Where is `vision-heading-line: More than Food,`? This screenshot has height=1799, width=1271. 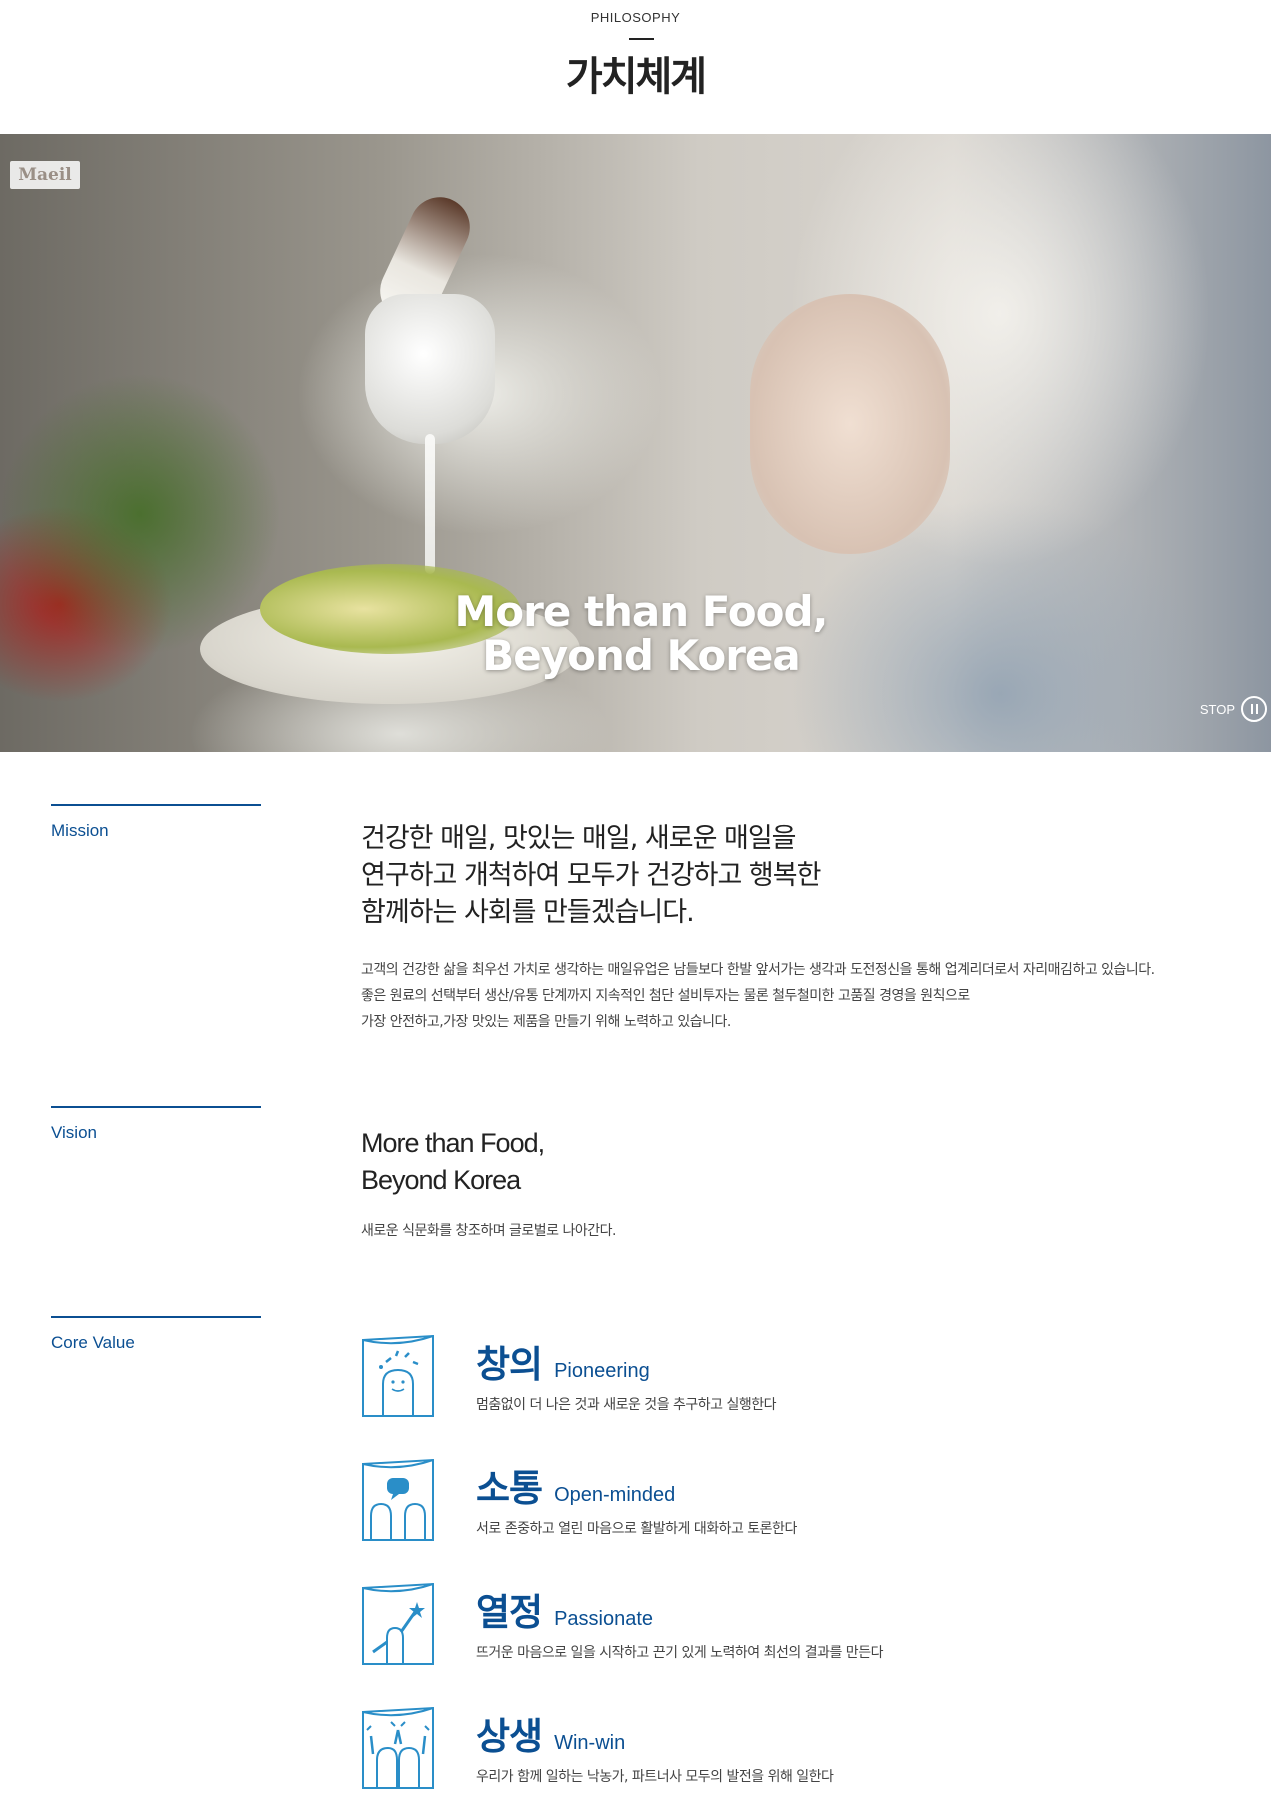
vision-heading-line: More than Food, is located at coordinates (453, 1143).